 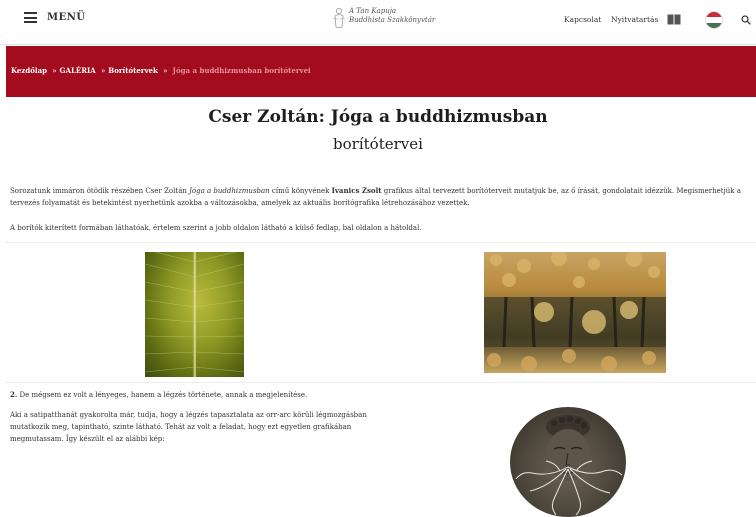 I want to click on logo-figure-icon, so click(x=339, y=18).